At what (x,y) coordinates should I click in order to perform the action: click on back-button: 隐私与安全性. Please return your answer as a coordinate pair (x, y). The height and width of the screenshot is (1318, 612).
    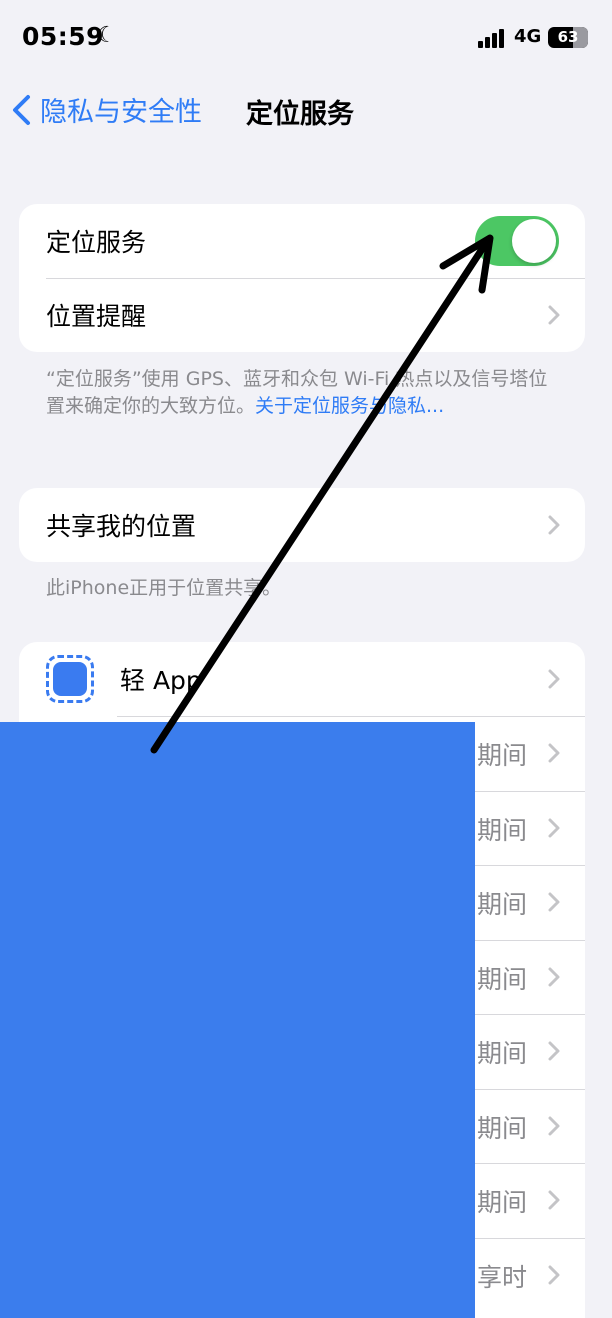
    Looking at the image, I should click on (105, 109).